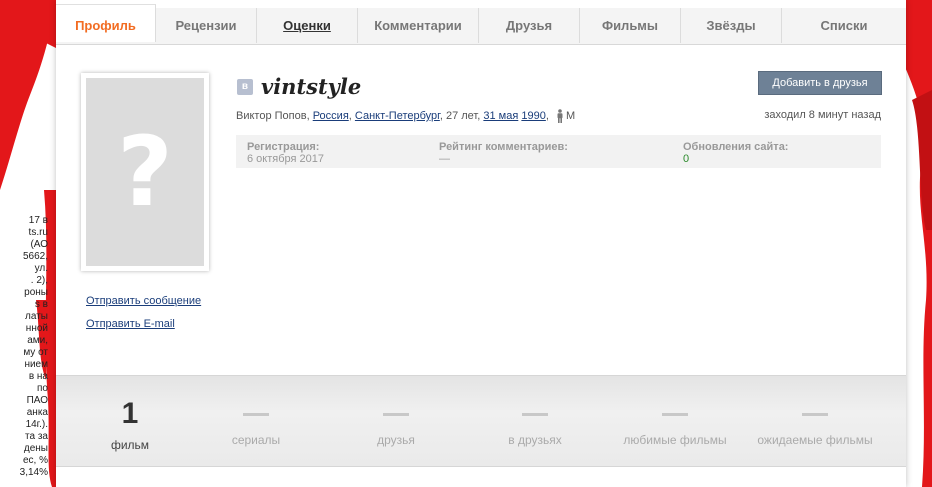 The height and width of the screenshot is (487, 932). I want to click on counter-expected-films: ожидаемые фильмы, so click(815, 411).